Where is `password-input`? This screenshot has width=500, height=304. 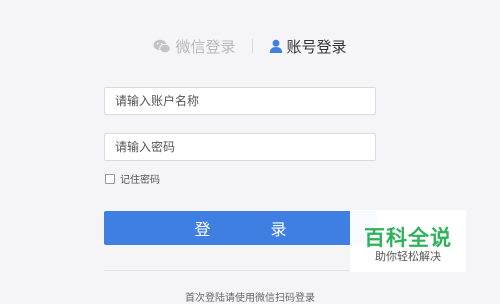 password-input is located at coordinates (240, 147).